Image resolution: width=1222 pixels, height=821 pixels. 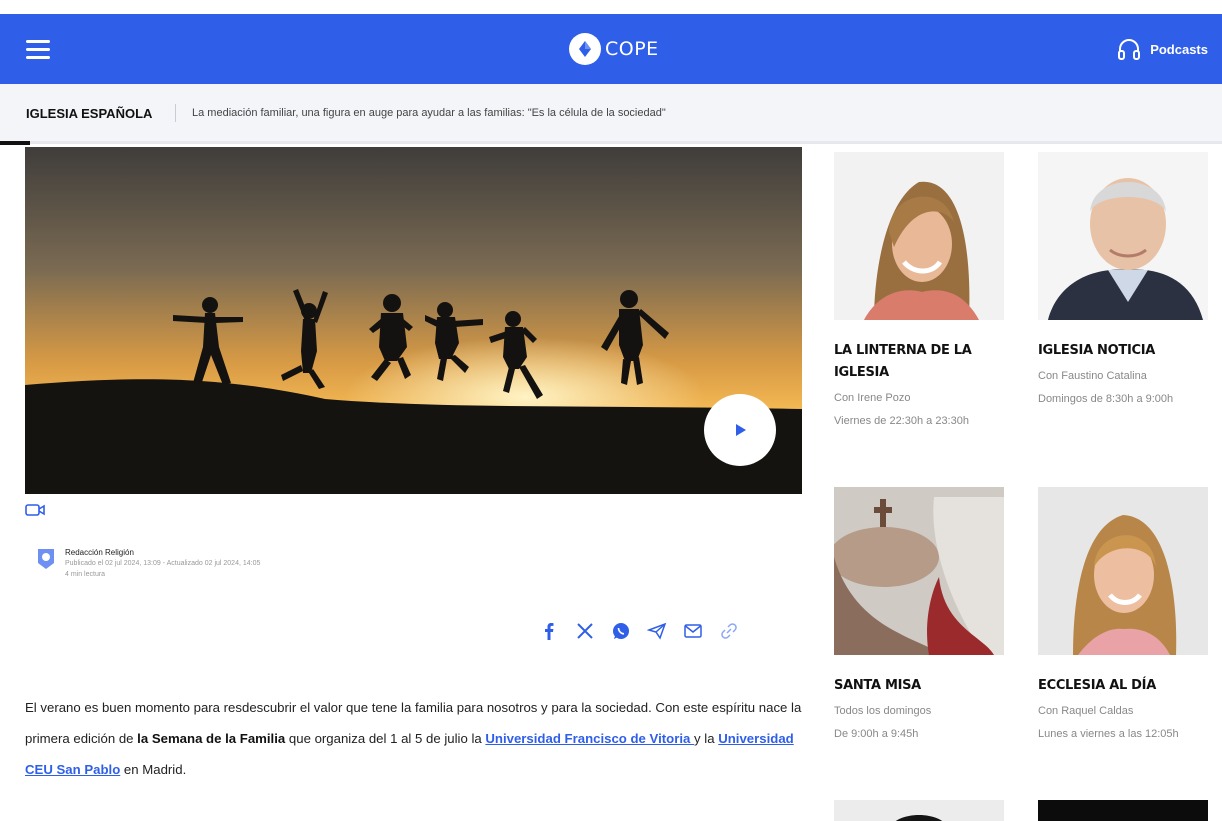 I want to click on share-bar, so click(x=646, y=631).